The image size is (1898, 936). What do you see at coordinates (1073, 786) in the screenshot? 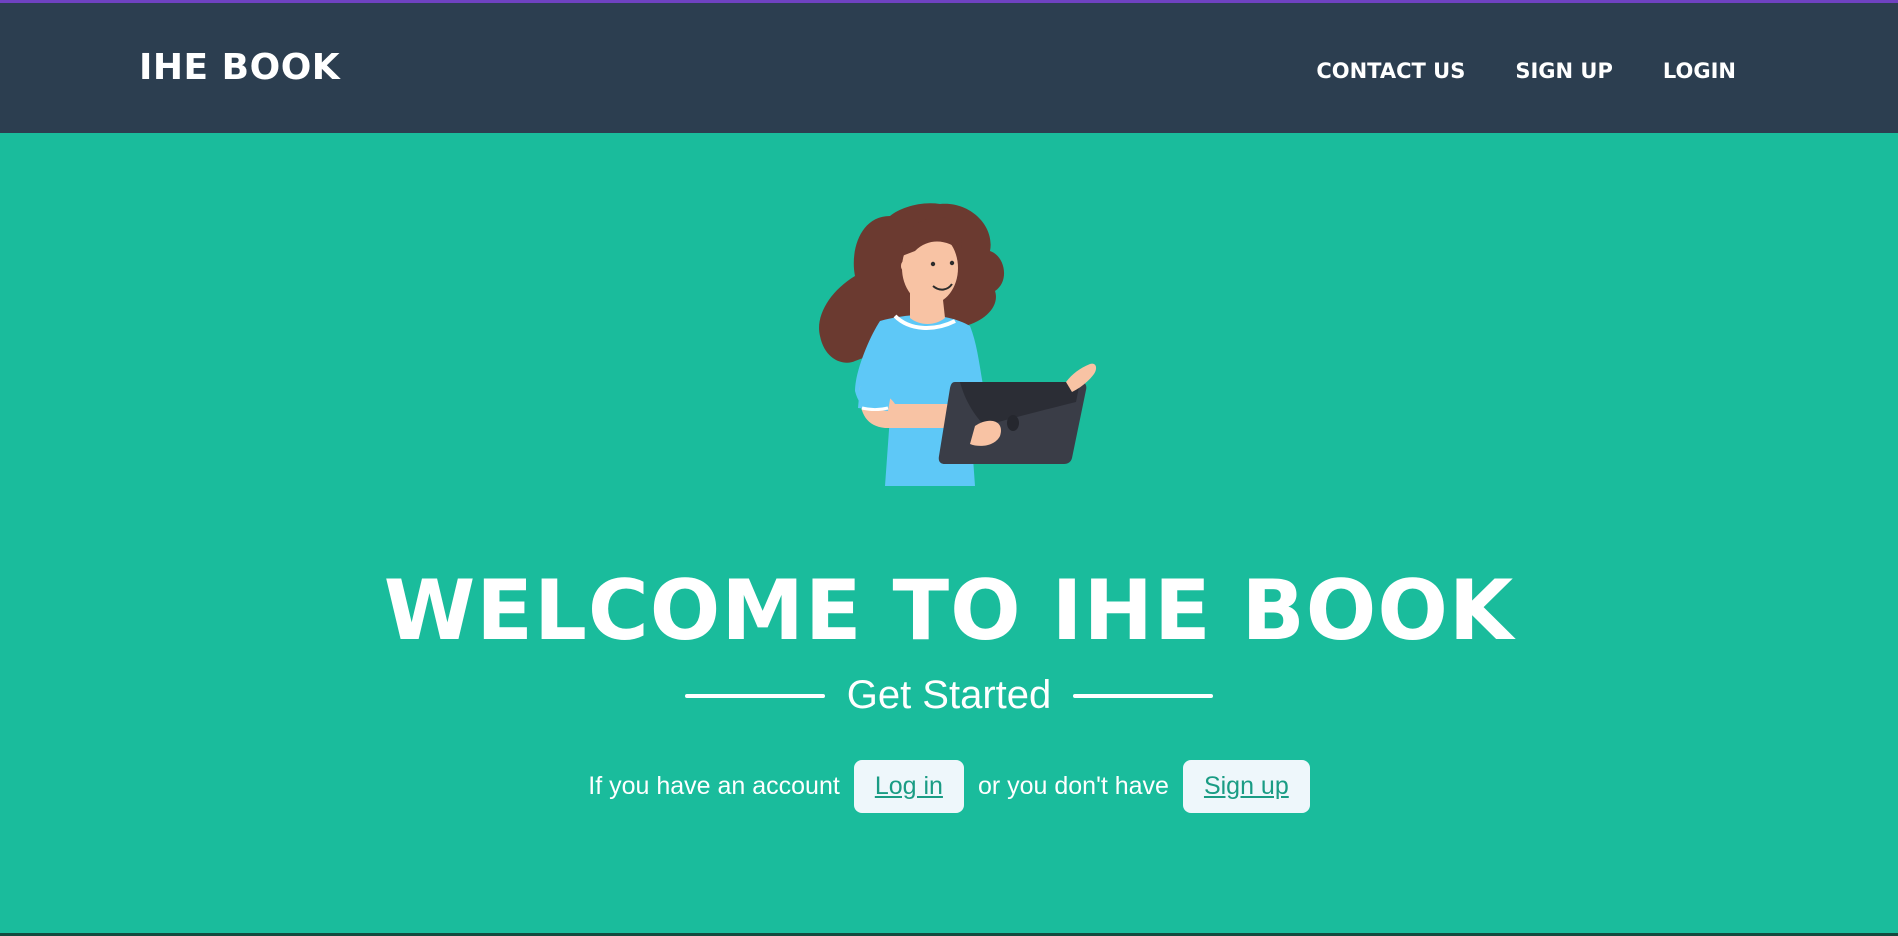
I see `cta-text-no-account: or you don't have` at bounding box center [1073, 786].